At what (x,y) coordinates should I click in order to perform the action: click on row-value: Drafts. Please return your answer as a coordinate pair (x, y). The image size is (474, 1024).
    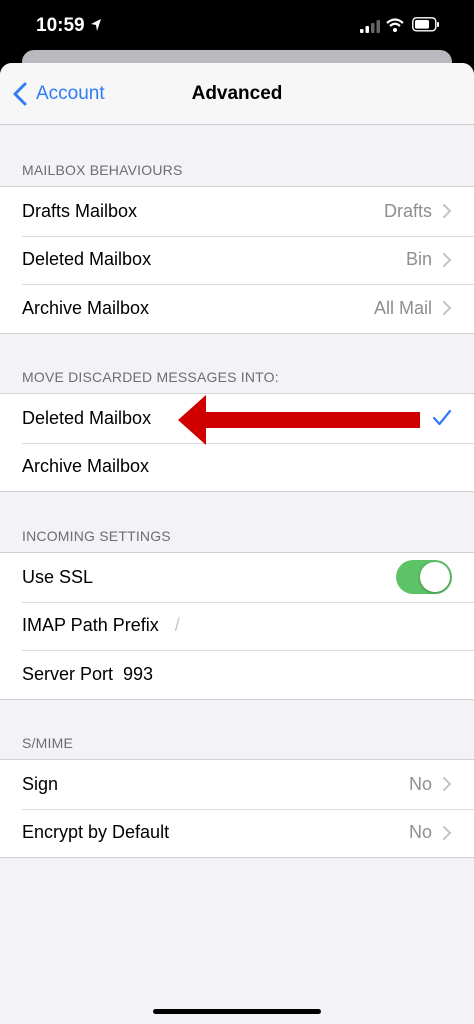
    Looking at the image, I should click on (407, 210).